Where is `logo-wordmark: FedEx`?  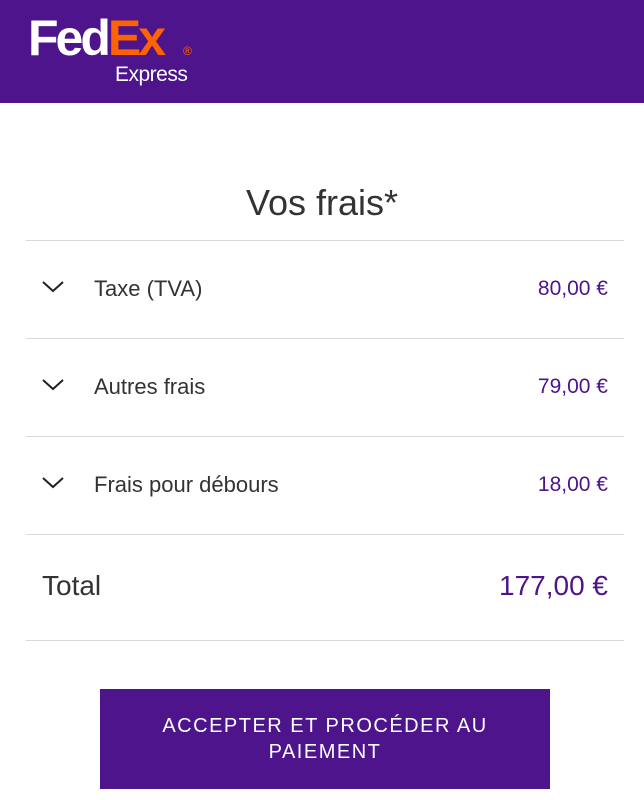 logo-wordmark: FedEx is located at coordinates (97, 38).